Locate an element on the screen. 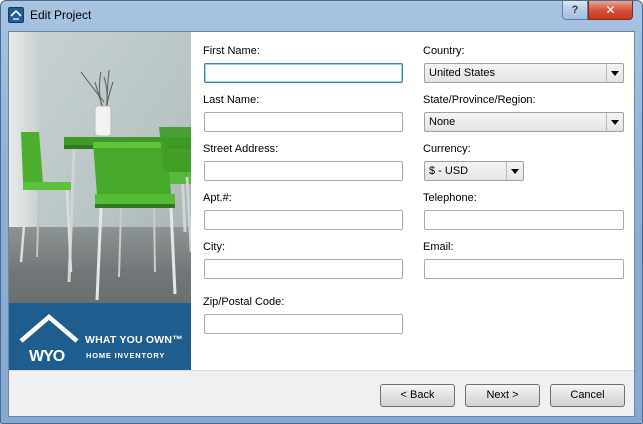  brand-name: WHAT YOU OWN™ is located at coordinates (134, 340).